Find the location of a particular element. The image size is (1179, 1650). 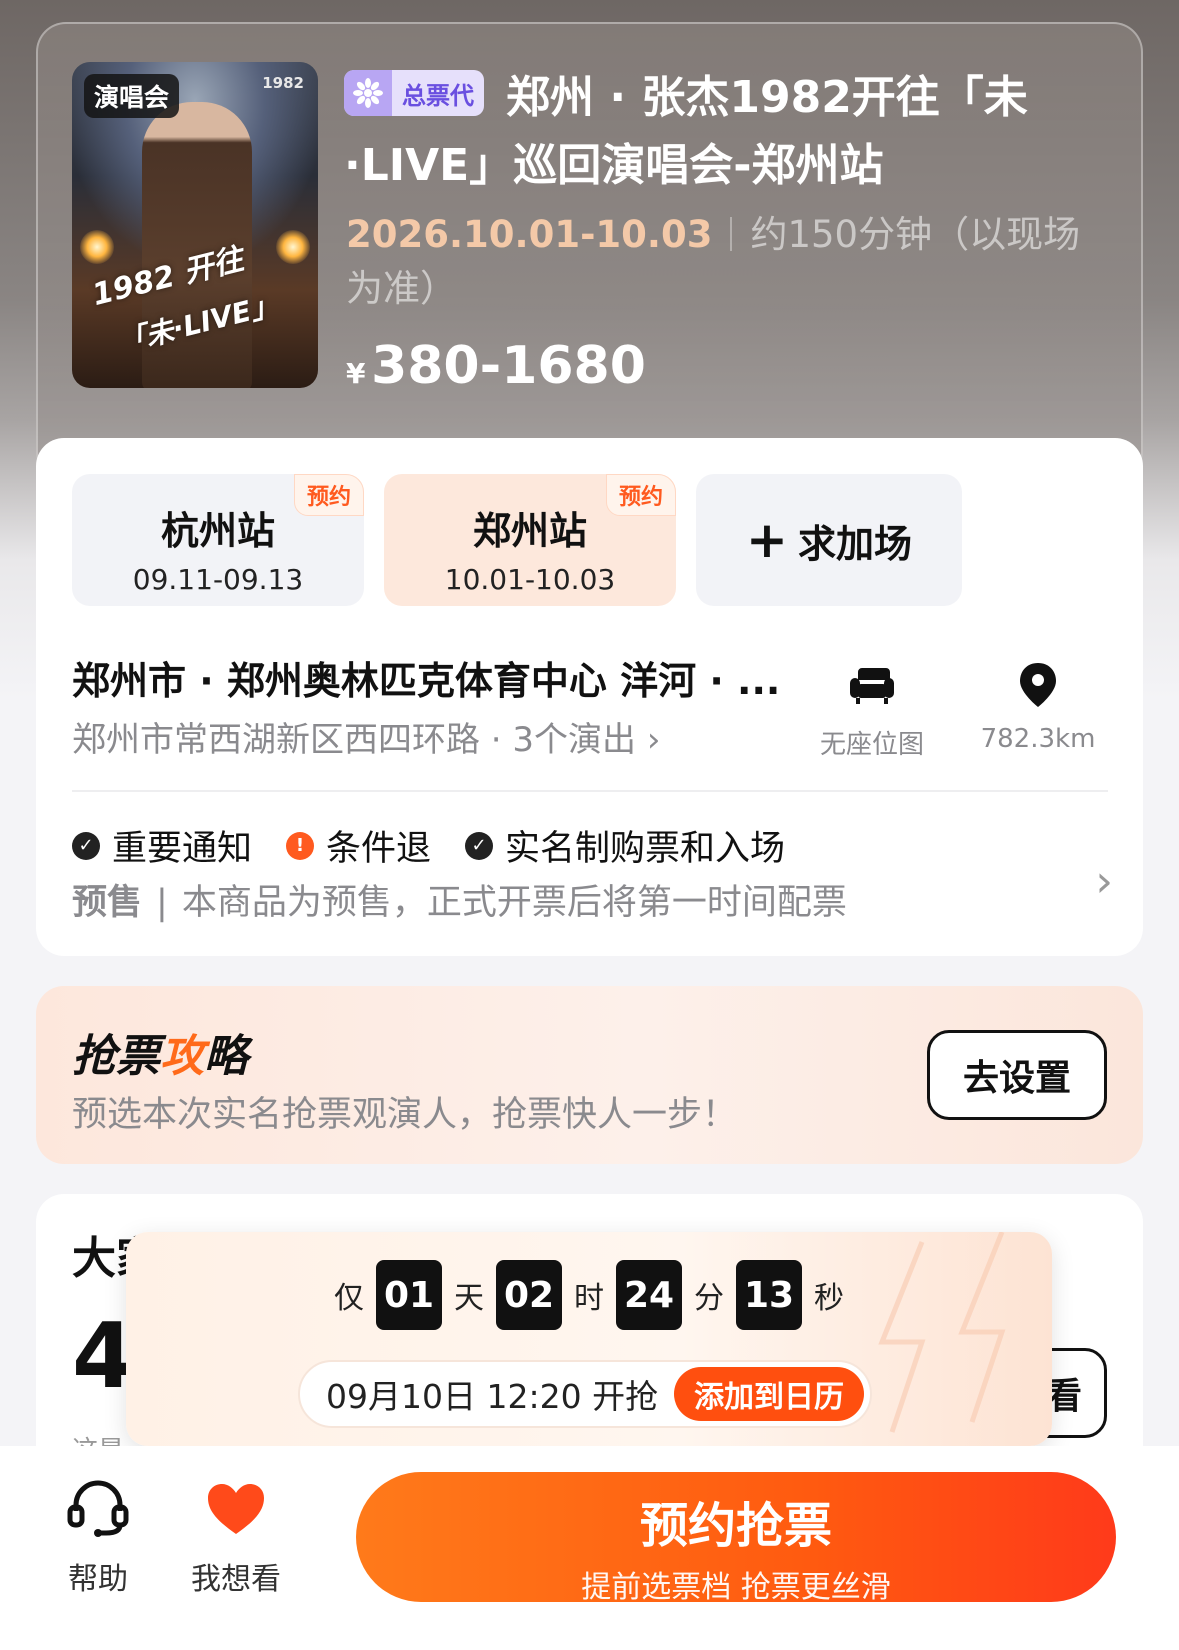

plus-icon: + is located at coordinates (767, 540).